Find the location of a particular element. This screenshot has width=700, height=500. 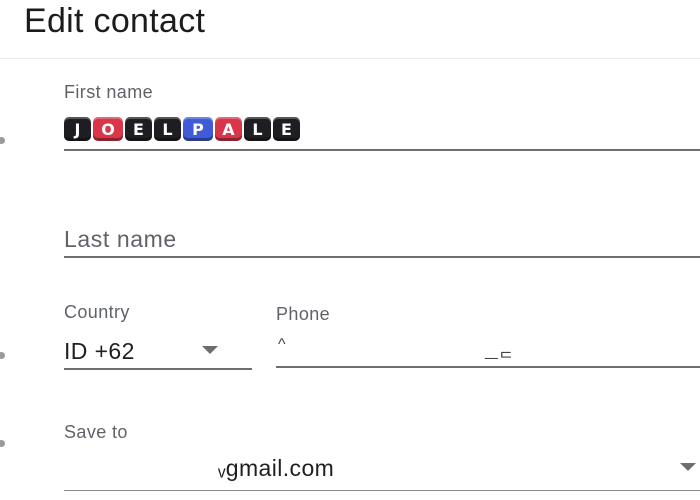

country-label: Country is located at coordinates (97, 312).